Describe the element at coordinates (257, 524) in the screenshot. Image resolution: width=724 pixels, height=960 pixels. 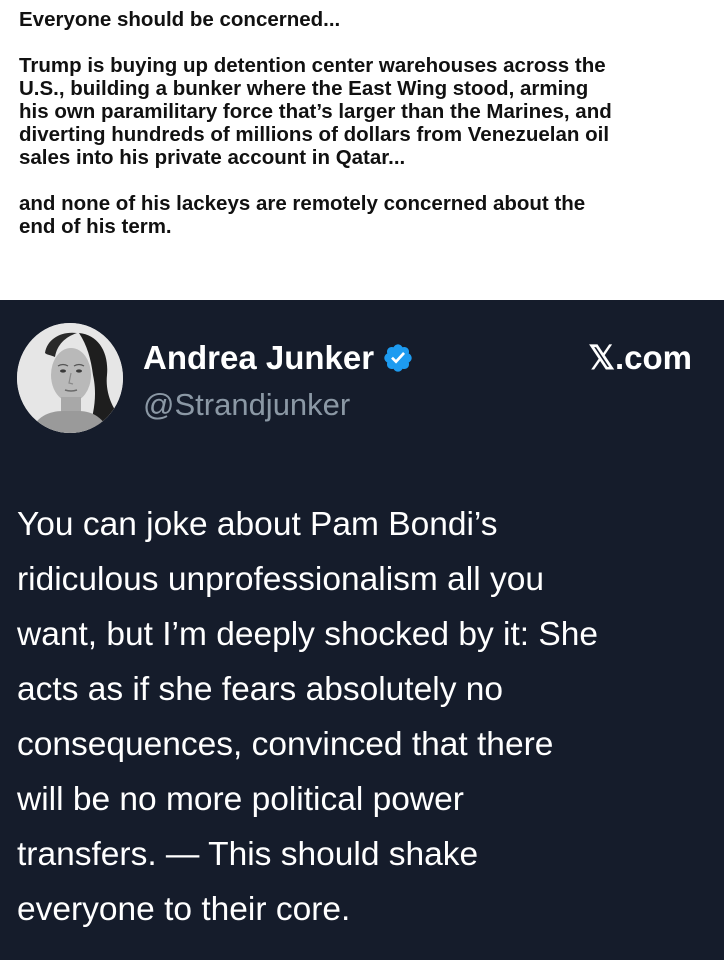
I see `tweet-text-line: You can joke about Pam Bondi’s` at that location.